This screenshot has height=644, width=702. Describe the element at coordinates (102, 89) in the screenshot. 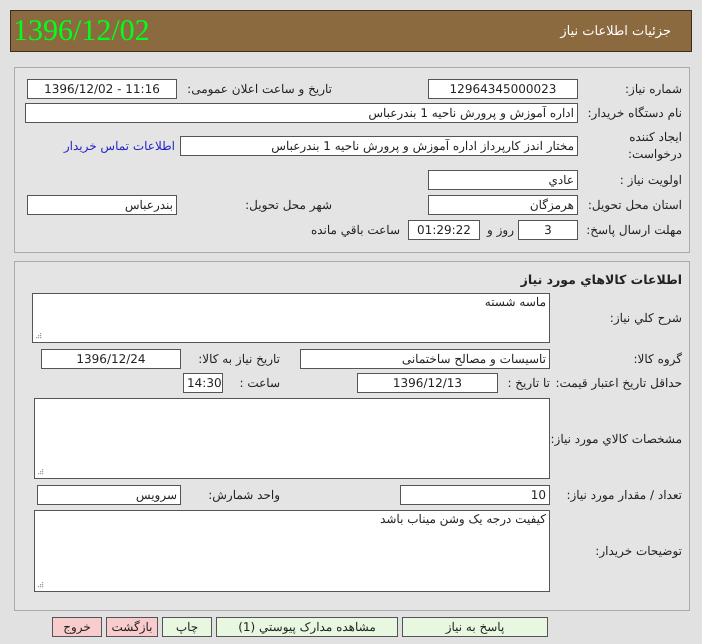

I see `announce-date-field: 1396/12/02 - 11:16` at that location.